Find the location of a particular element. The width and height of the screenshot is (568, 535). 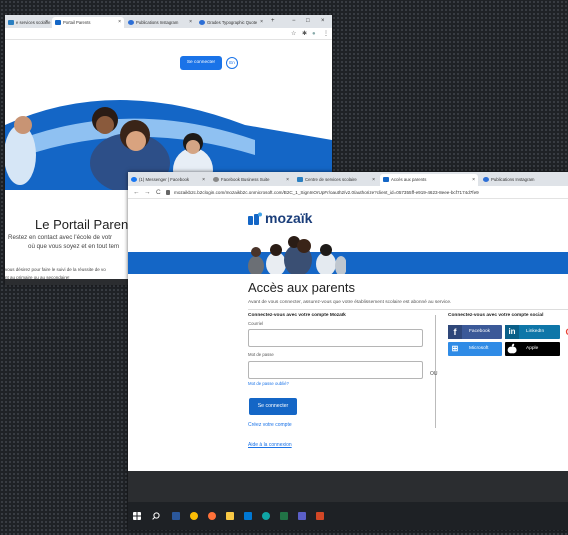

apple-login-button: Apple is located at coordinates (532, 349).